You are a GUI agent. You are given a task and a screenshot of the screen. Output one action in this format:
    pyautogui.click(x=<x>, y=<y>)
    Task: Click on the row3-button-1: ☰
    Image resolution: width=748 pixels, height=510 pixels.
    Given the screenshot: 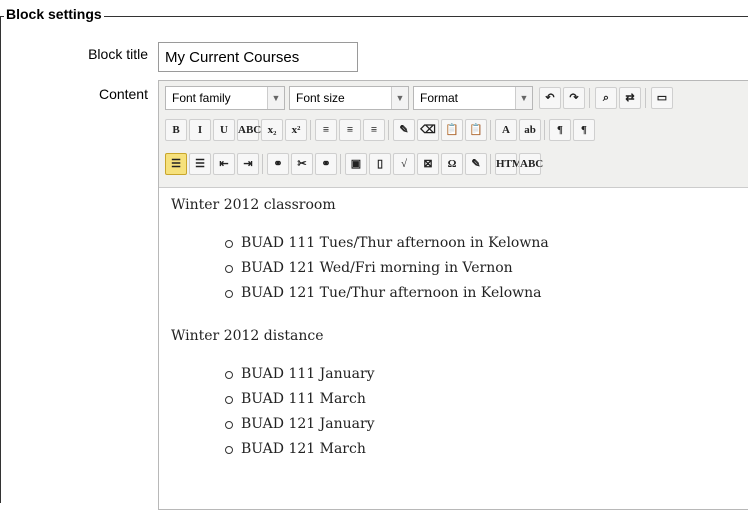 What is the action you would take?
    pyautogui.click(x=200, y=164)
    